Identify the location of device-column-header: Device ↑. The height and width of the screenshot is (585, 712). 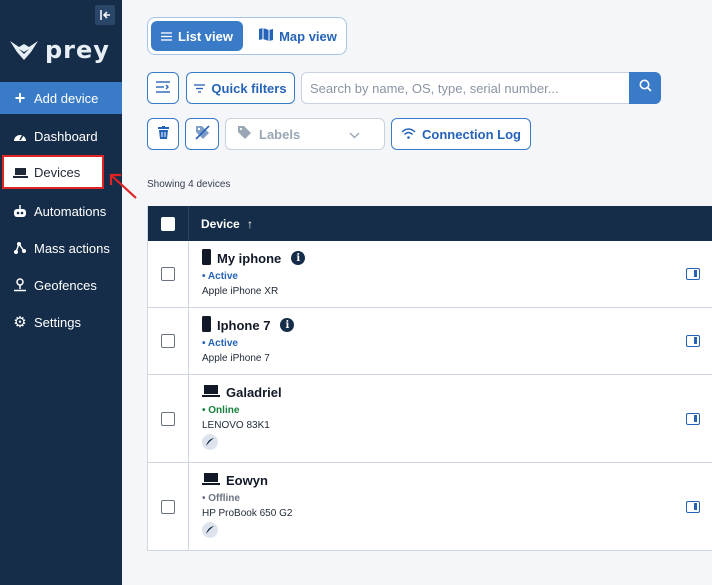
(221, 224).